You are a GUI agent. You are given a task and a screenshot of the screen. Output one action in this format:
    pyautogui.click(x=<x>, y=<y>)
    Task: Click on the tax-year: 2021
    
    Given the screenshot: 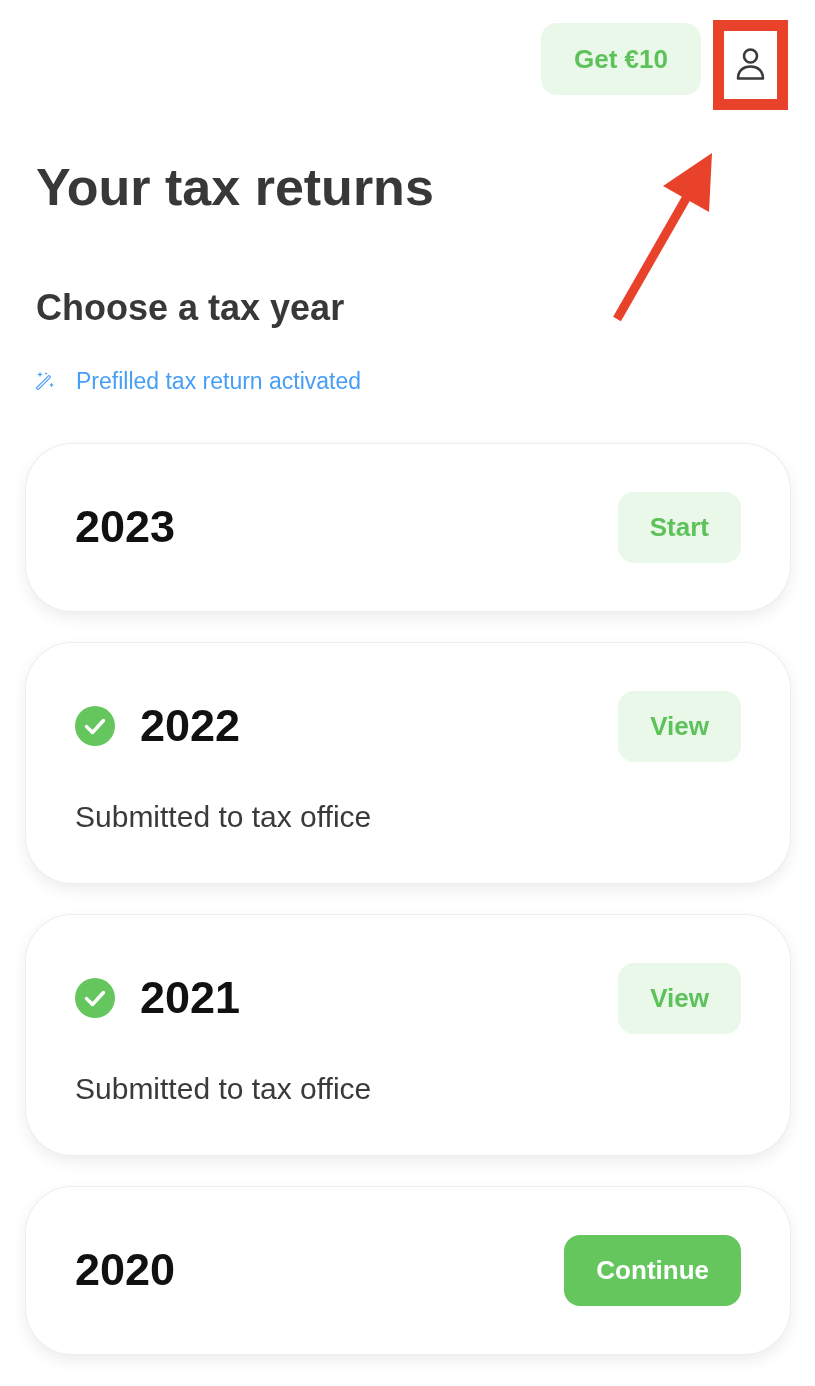 What is the action you would take?
    pyautogui.click(x=190, y=998)
    